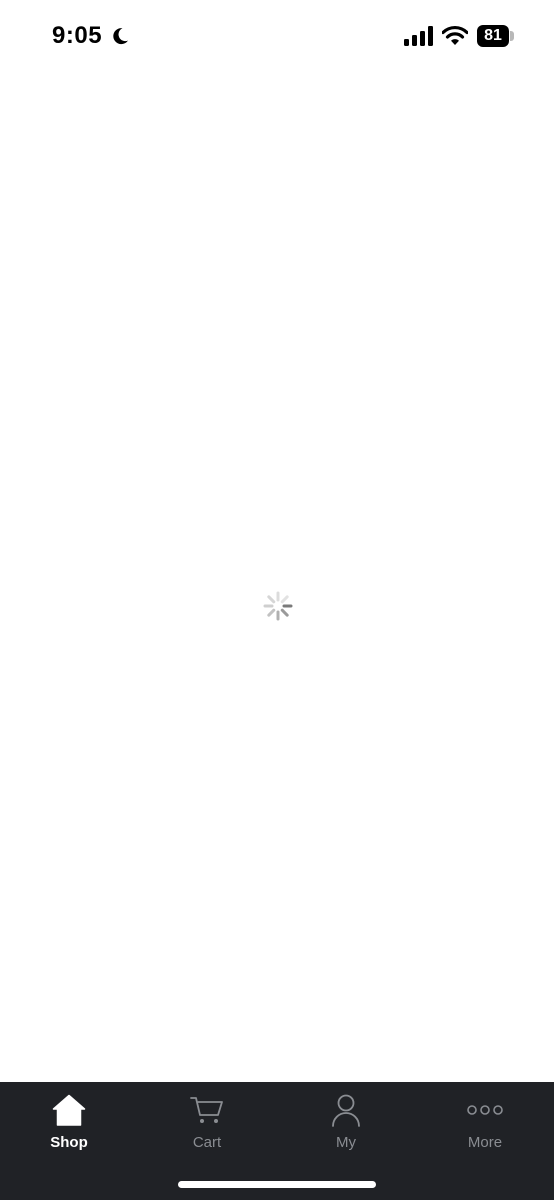 The image size is (554, 1200). I want to click on wifi-icon, so click(455, 35).